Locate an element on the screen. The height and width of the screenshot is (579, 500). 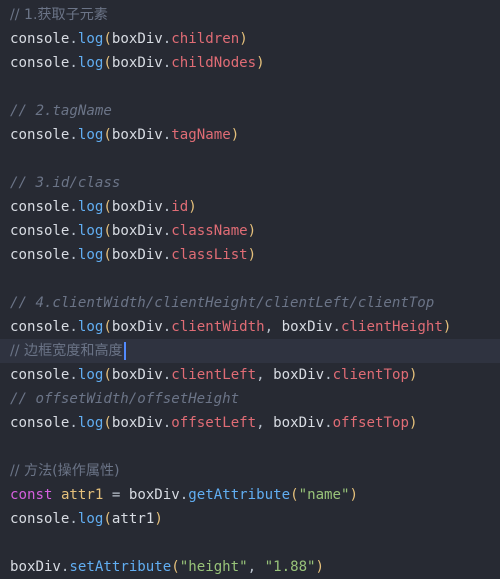
code-property: offsetTop is located at coordinates (370, 423).